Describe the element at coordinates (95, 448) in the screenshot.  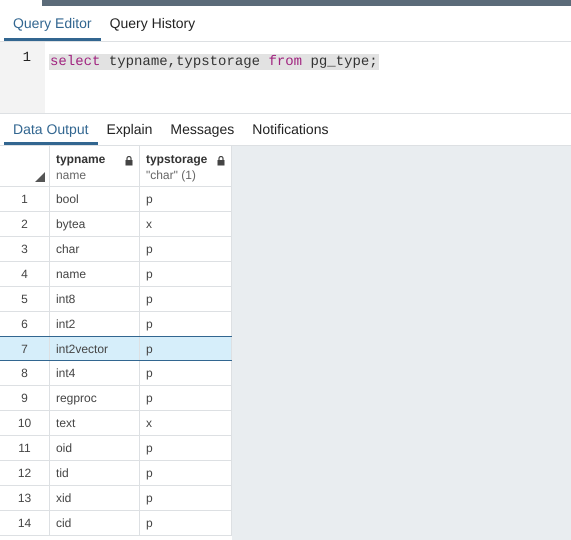
I see `table-cell: oid` at that location.